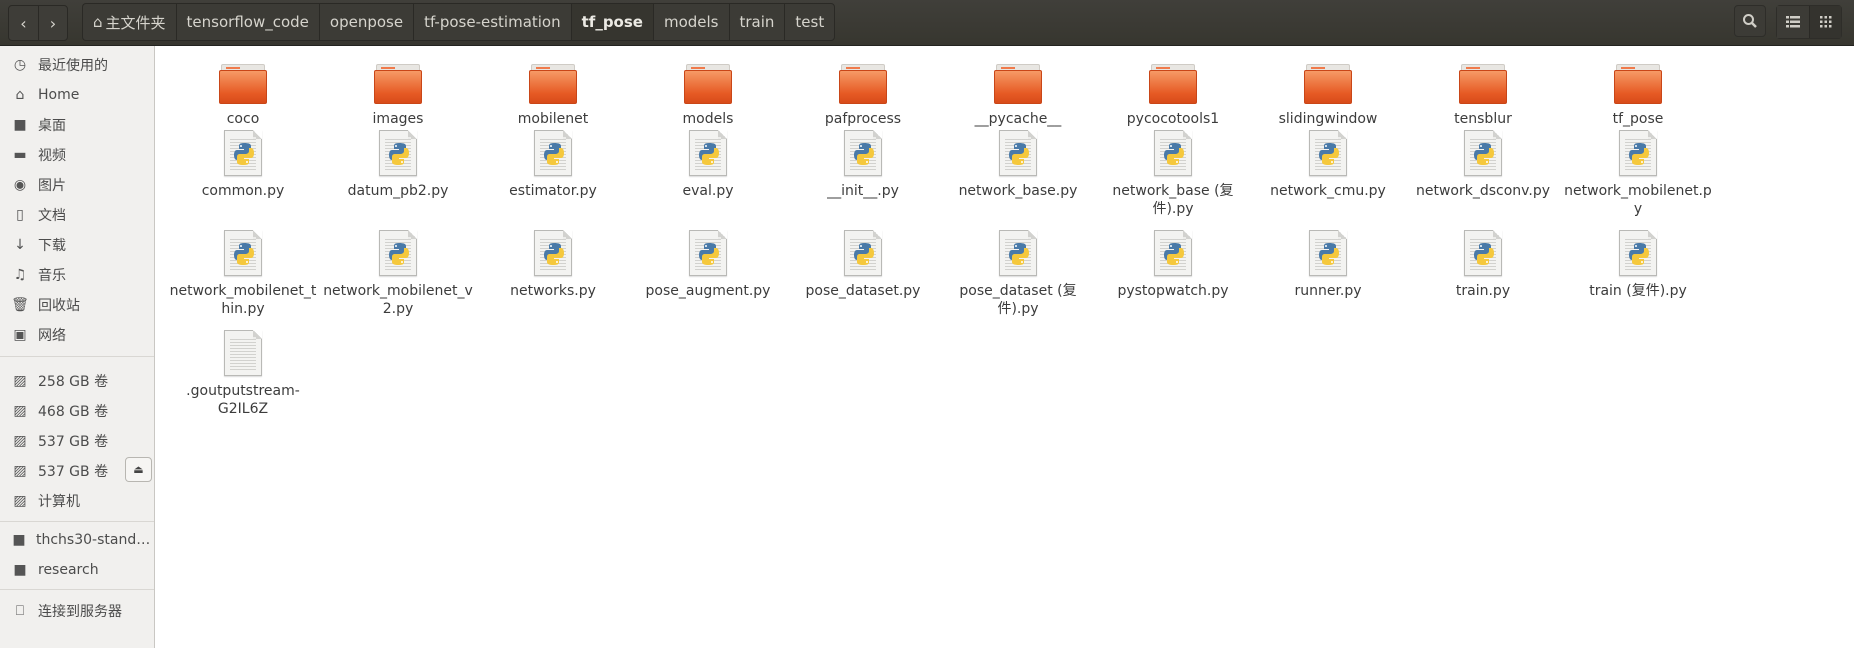  What do you see at coordinates (77, 65) in the screenshot?
I see `sidebar-item-recent: ◷ 最近使用的` at bounding box center [77, 65].